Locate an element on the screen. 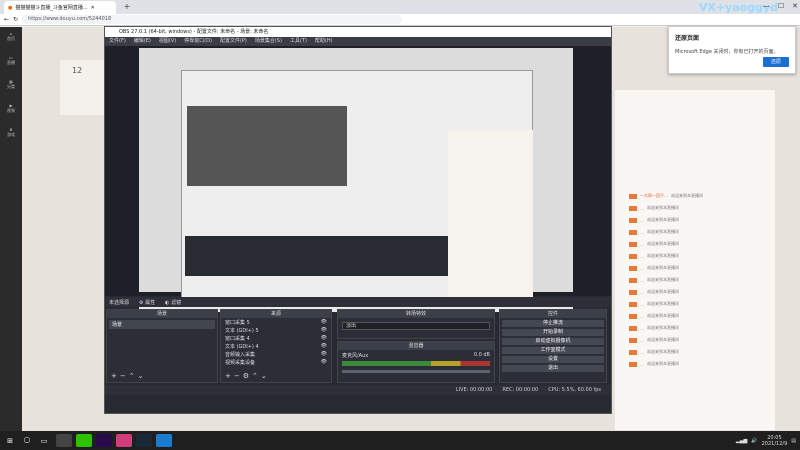 Image resolution: width=800 pixels, height=450 pixels. obs-icon is located at coordinates (64, 440).